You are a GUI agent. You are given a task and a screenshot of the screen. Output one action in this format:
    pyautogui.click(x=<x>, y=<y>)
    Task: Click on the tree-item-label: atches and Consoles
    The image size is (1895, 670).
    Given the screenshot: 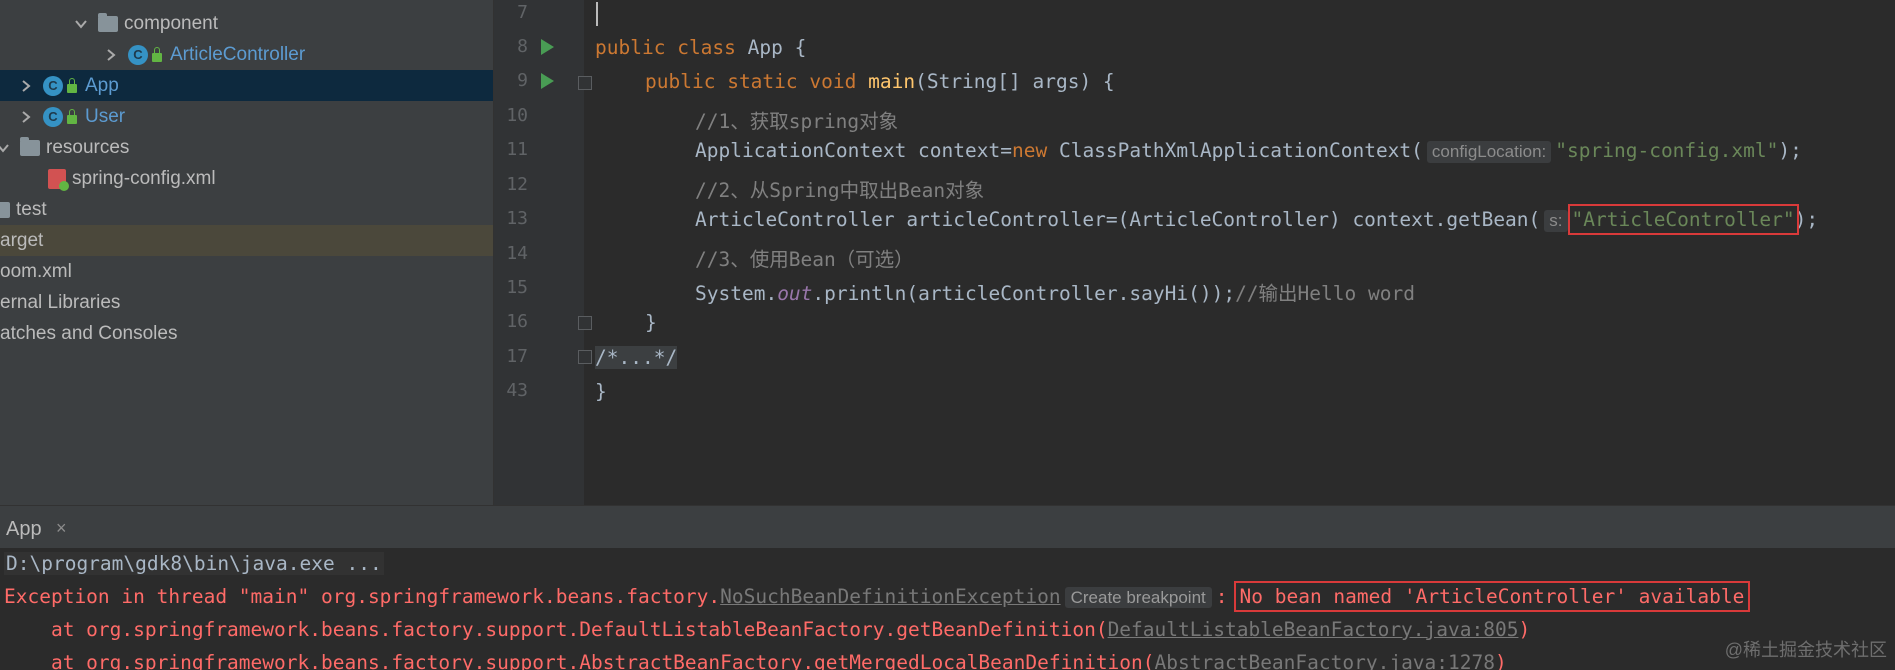 What is the action you would take?
    pyautogui.click(x=89, y=333)
    